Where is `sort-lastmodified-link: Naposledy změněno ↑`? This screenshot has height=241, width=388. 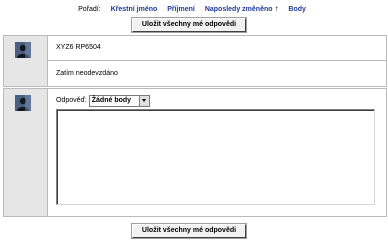
sort-lastmodified-link: Naposledy změněno ↑ is located at coordinates (241, 8).